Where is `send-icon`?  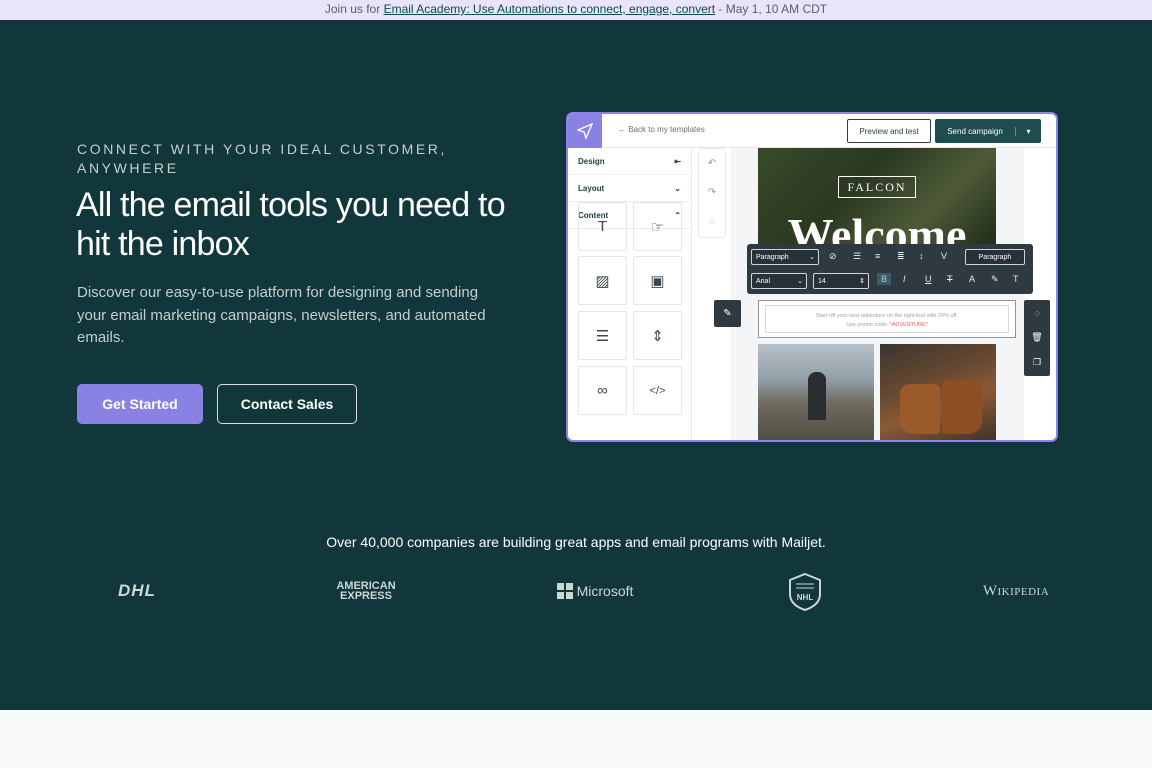 send-icon is located at coordinates (585, 131).